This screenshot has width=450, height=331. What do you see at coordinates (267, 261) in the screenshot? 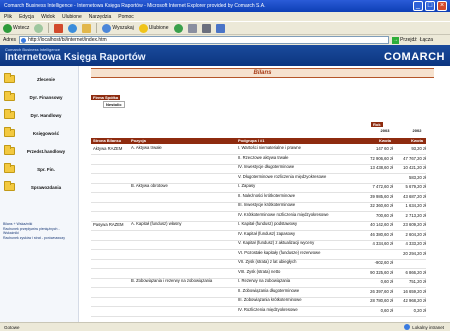
I see `cell-podgrupa: VII. Zysk (strata) z lat ubiegłych` at bounding box center [267, 261].